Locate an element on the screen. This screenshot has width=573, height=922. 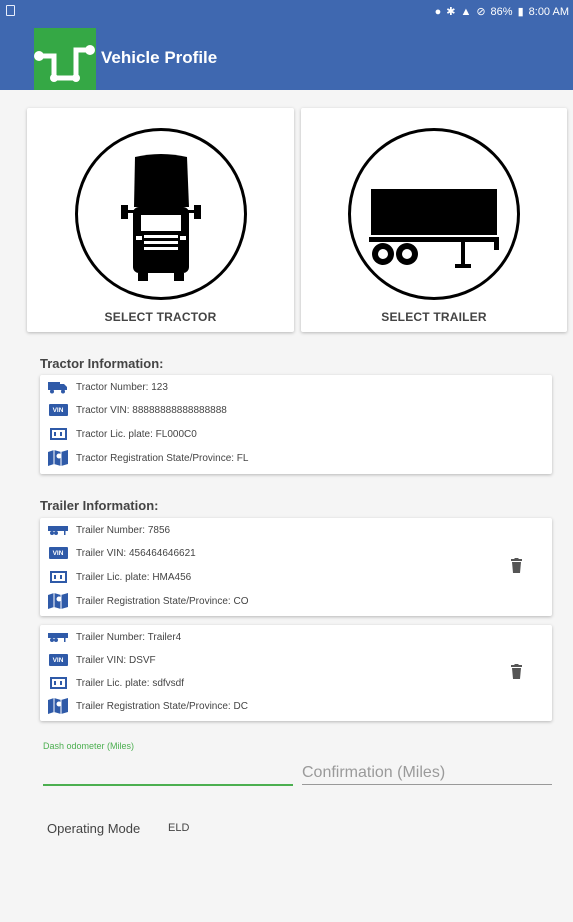
tractor-number: Tractor Number: 123 is located at coordinates (122, 387).